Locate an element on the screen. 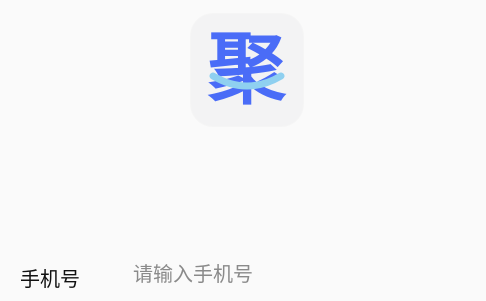  app-logo-icon: 聚 is located at coordinates (246, 70).